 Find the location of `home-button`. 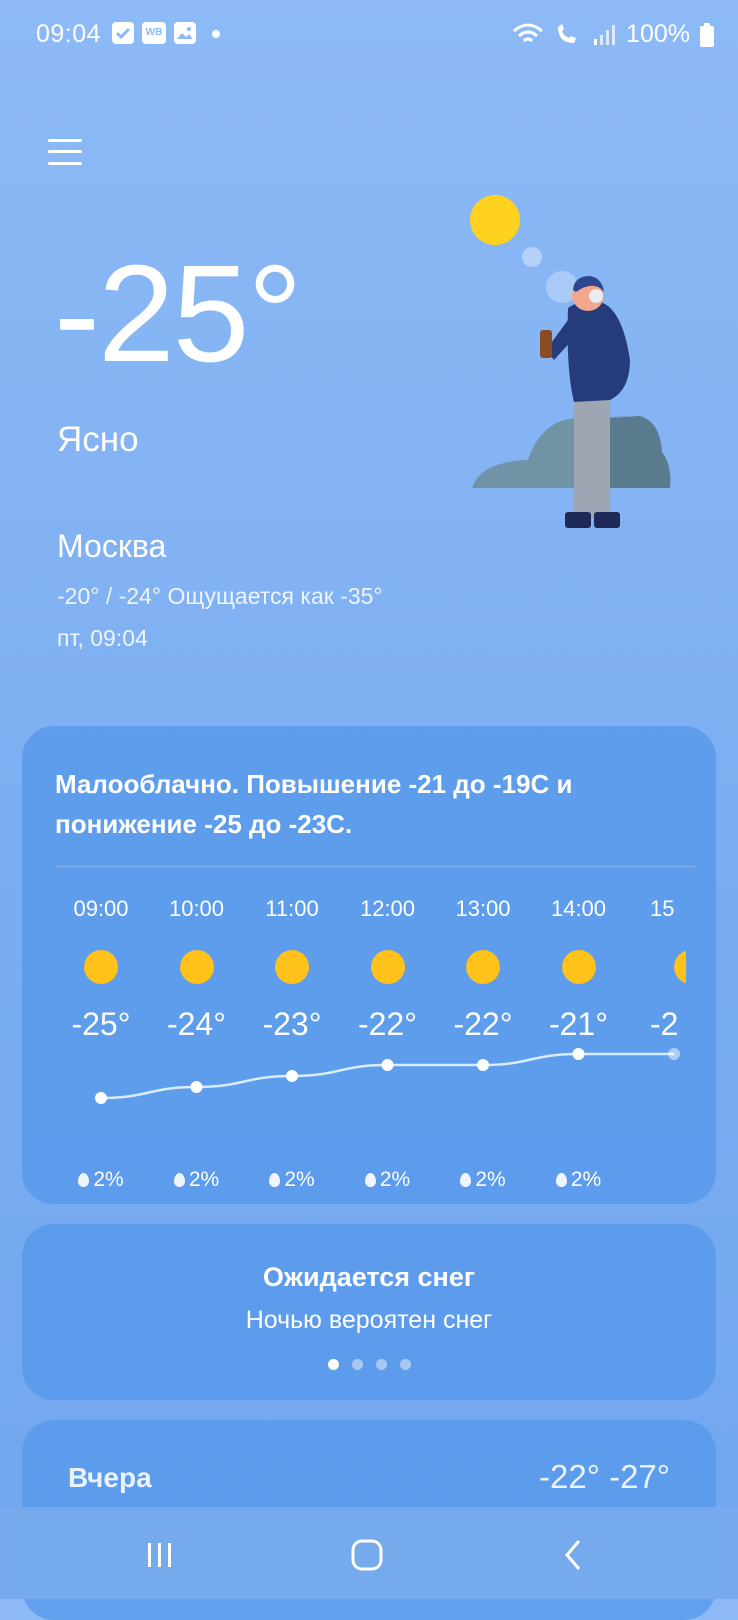

home-button is located at coordinates (368, 1555).